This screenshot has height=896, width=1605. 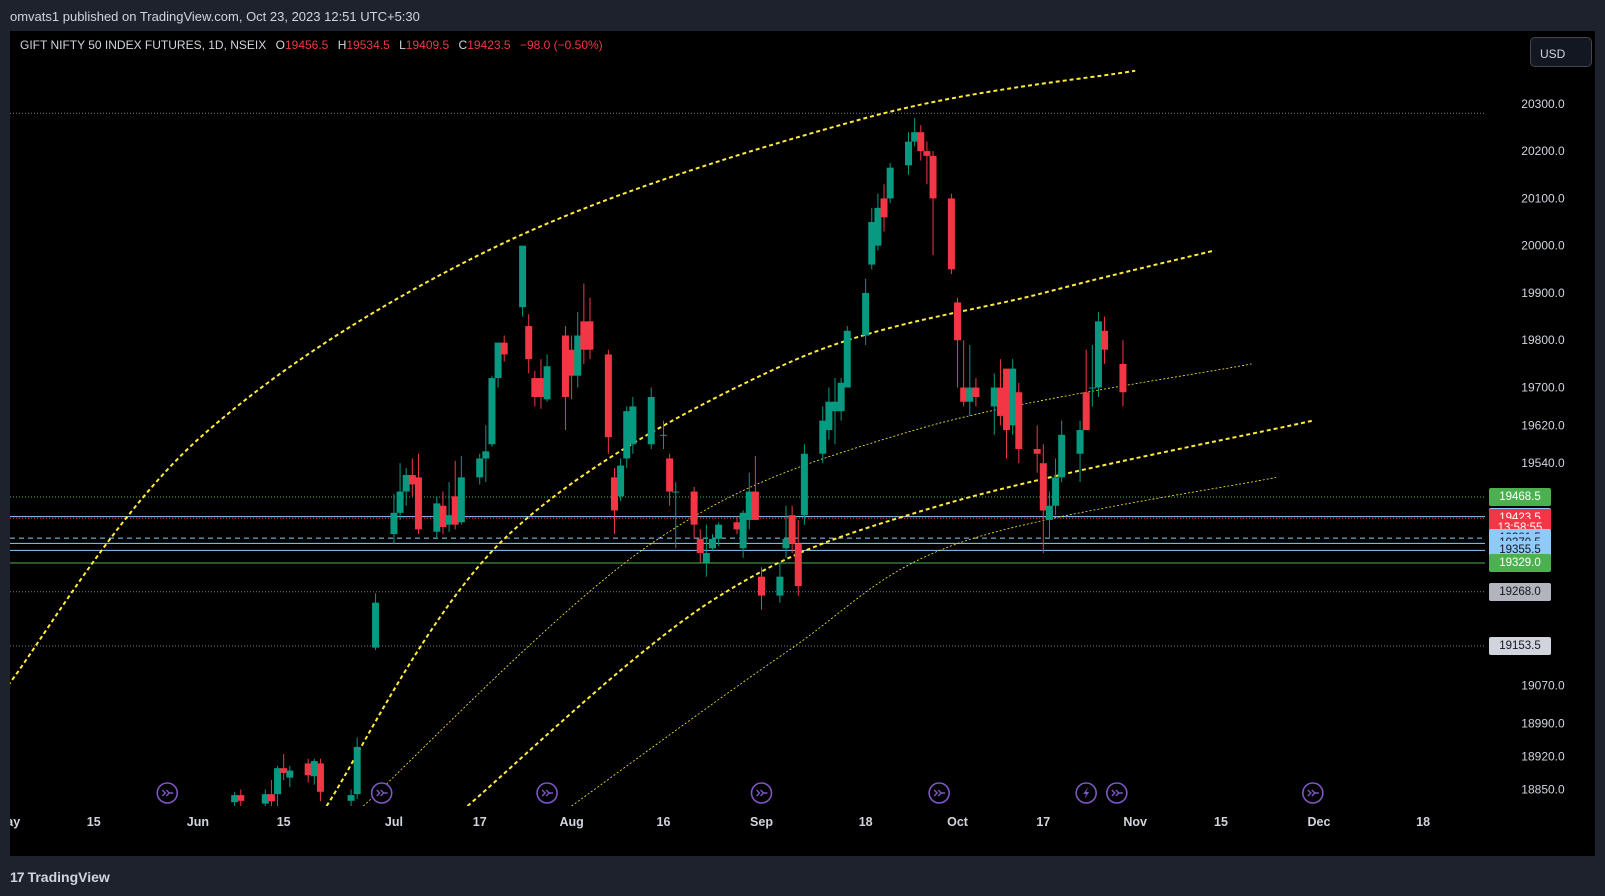 What do you see at coordinates (1319, 822) in the screenshot?
I see `x-axis-tick-label: Dec` at bounding box center [1319, 822].